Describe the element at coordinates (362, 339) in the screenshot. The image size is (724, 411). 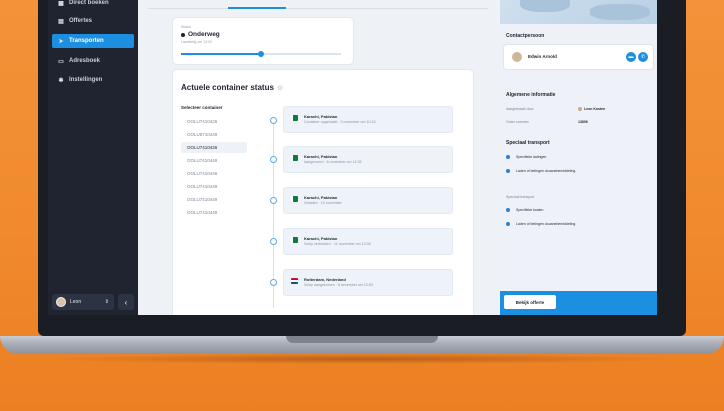
I see `laptop-notch` at that location.